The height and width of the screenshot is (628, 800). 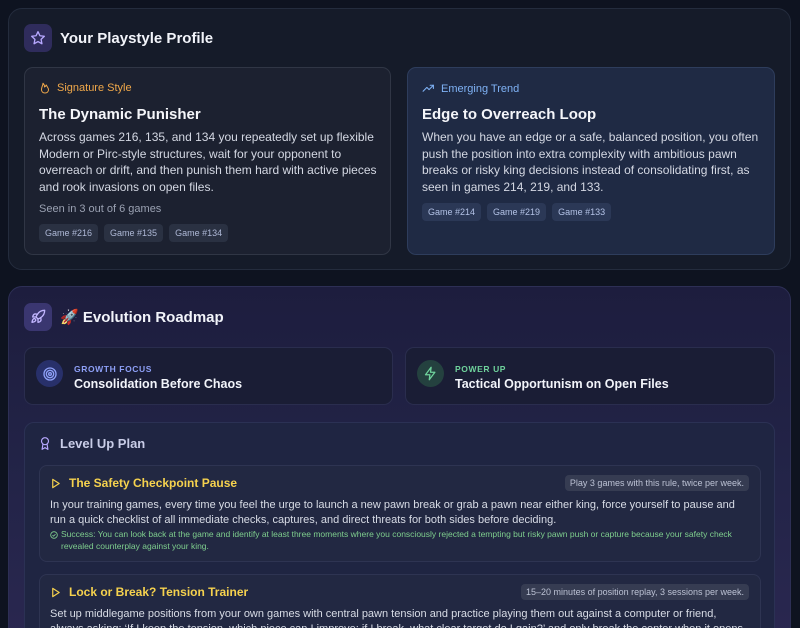 I want to click on signature-game-chips: Game #216 Game #135 Game #134, so click(x=134, y=233).